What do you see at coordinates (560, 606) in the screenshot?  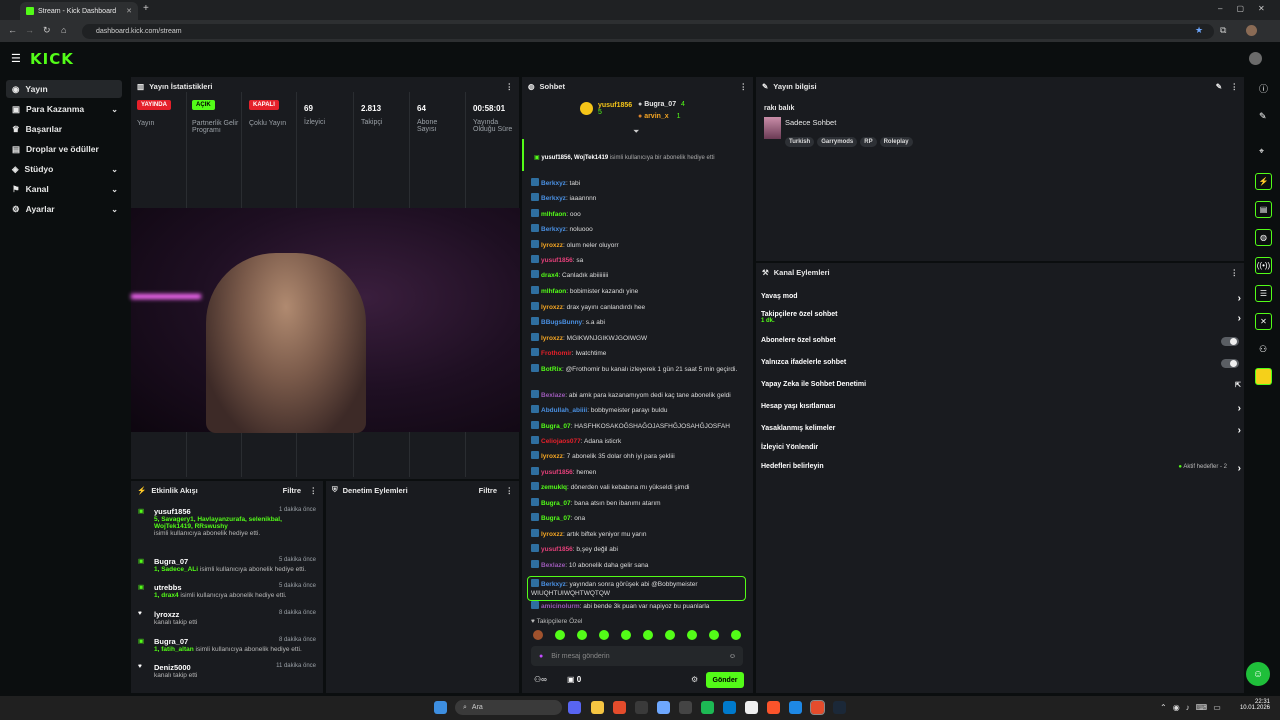 I see `chat-username: amicinolurm` at bounding box center [560, 606].